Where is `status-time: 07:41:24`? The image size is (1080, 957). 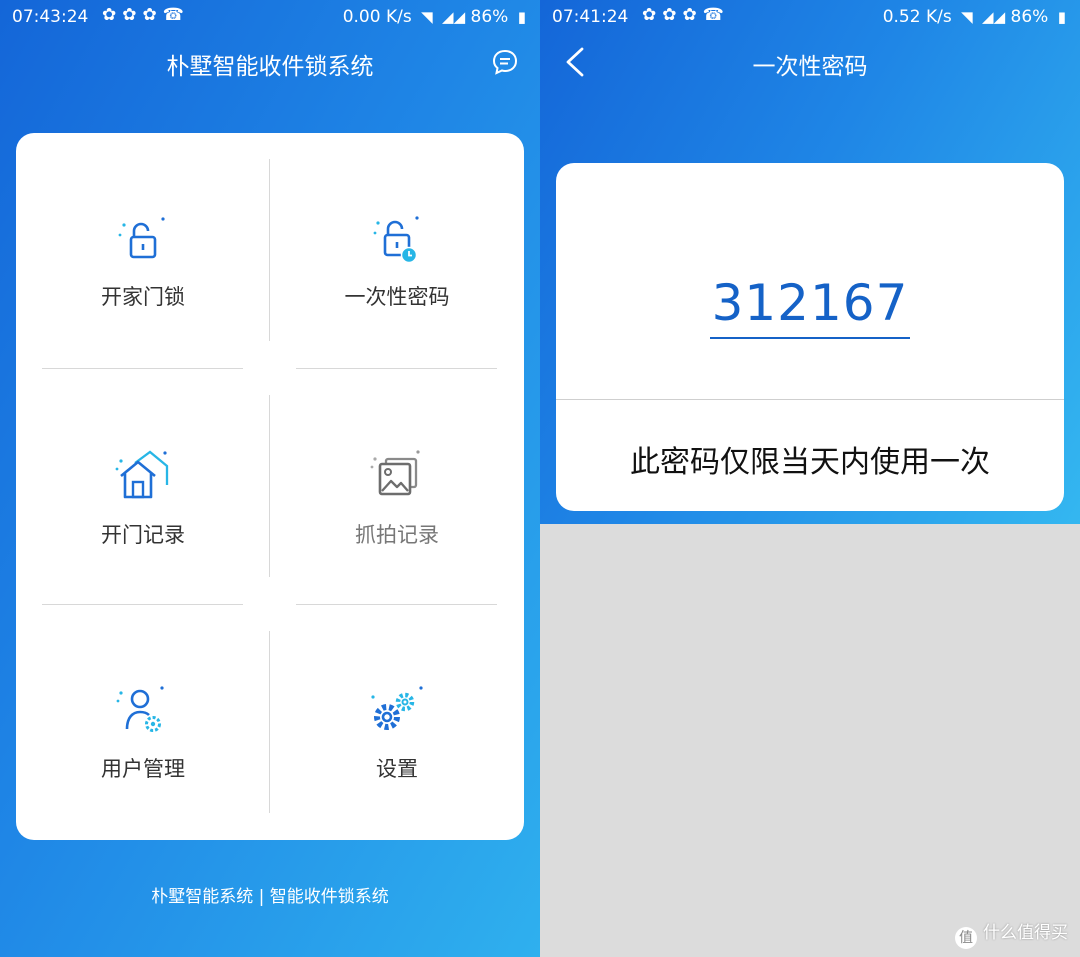
status-time: 07:41:24 is located at coordinates (590, 17).